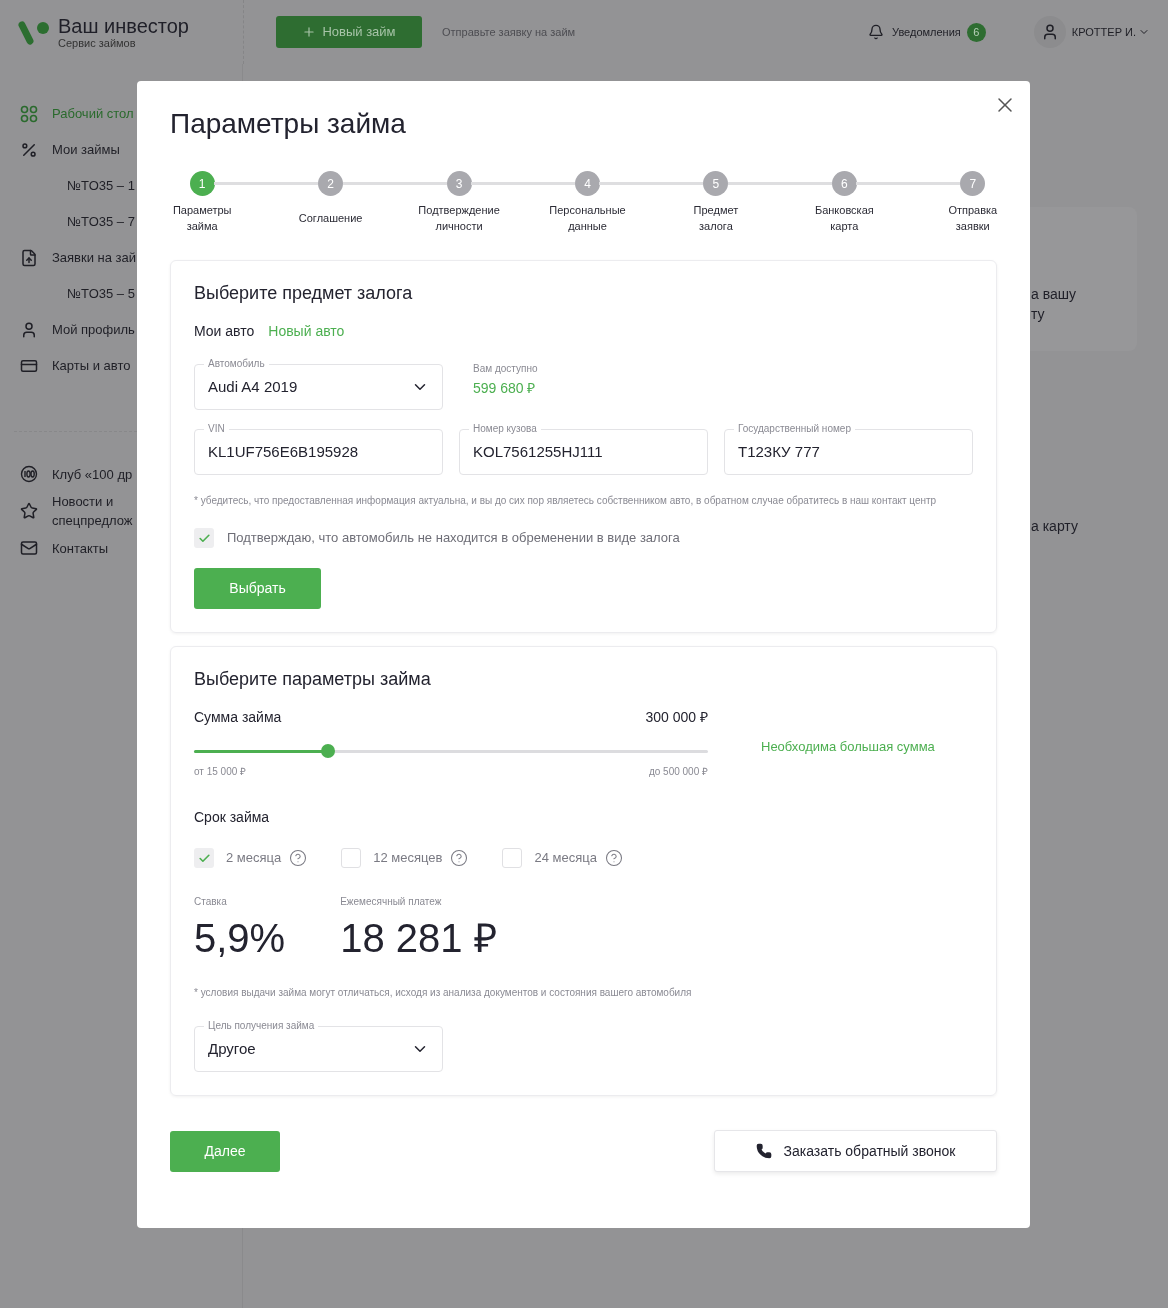 The width and height of the screenshot is (1168, 1308). I want to click on phone-icon, so click(763, 1151).